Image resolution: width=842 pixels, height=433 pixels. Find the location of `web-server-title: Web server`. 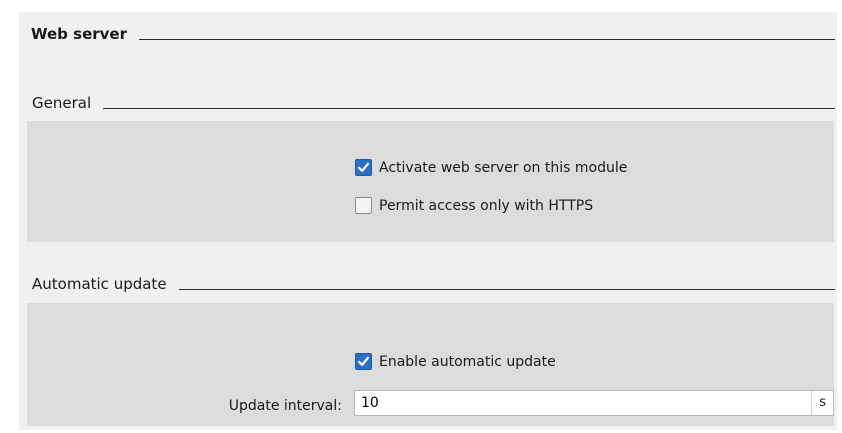

web-server-title: Web server is located at coordinates (79, 34).